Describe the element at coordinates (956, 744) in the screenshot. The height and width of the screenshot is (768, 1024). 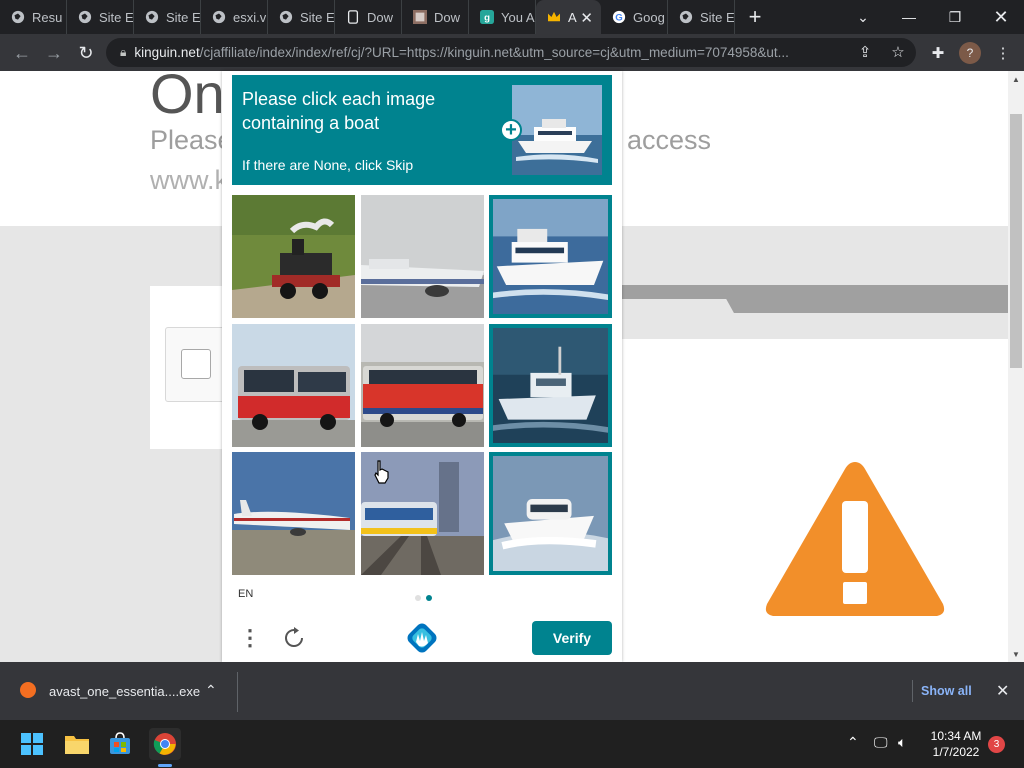
I see `clock: 10:34 AM 1/7/2022` at that location.